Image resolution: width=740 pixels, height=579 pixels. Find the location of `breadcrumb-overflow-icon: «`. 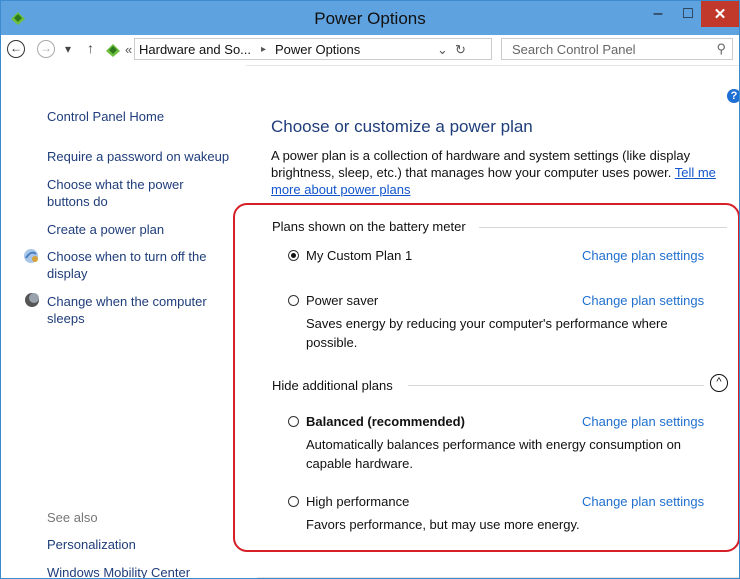

breadcrumb-overflow-icon: « is located at coordinates (128, 49).